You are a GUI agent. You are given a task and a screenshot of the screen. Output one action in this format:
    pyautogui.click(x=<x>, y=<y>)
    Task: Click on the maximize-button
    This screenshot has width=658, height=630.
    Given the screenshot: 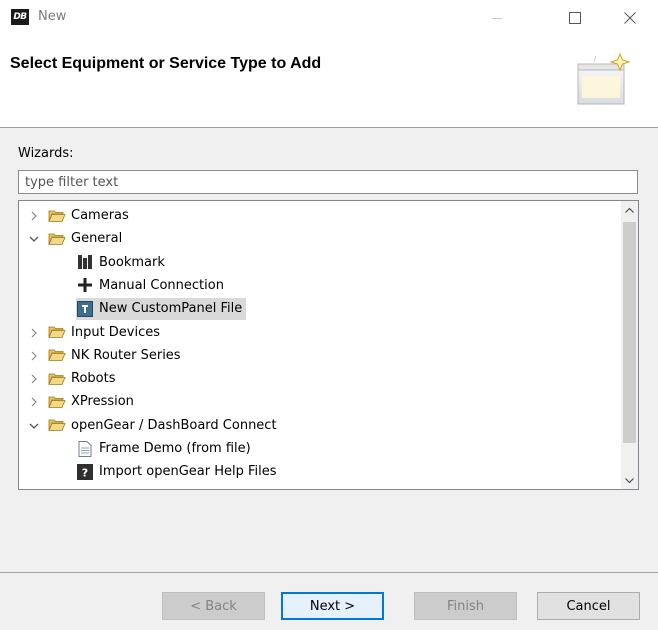 What is the action you would take?
    pyautogui.click(x=575, y=18)
    